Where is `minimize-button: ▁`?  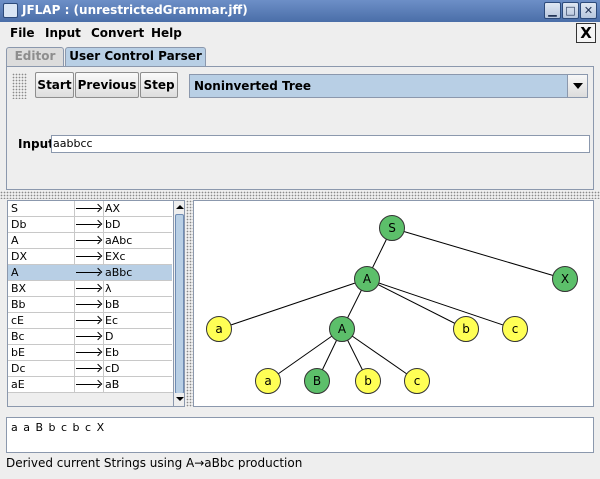
minimize-button: ▁ is located at coordinates (552, 10).